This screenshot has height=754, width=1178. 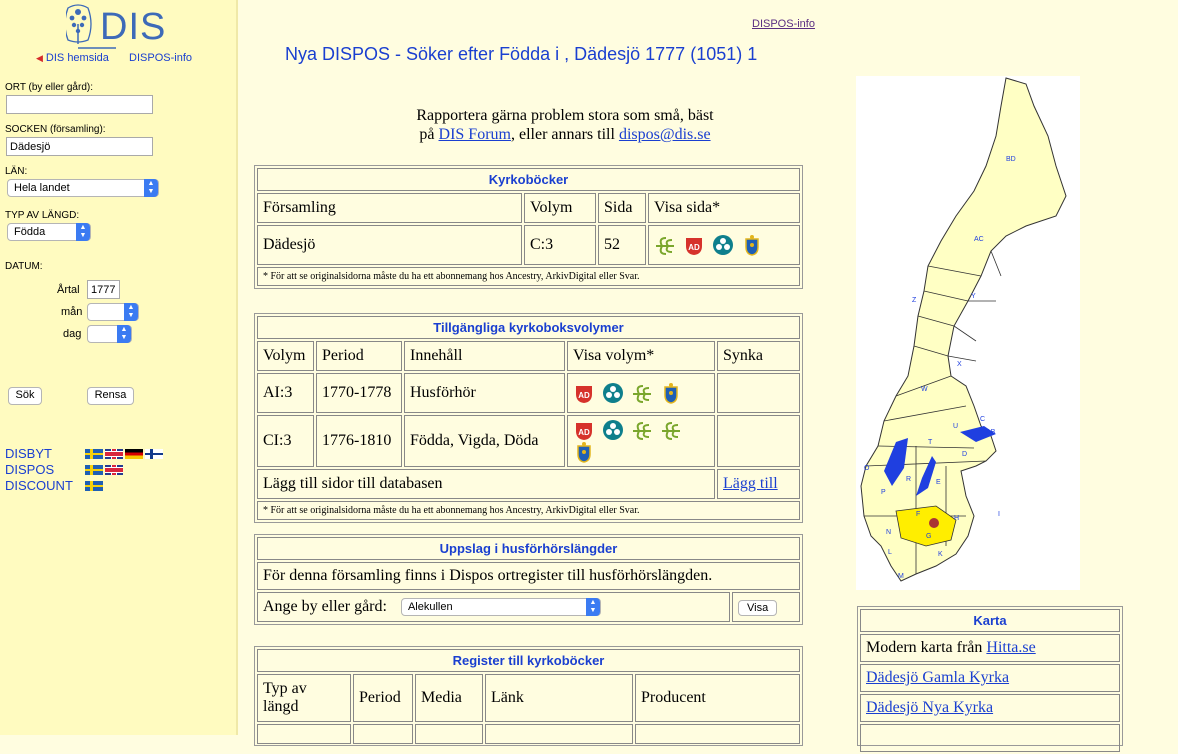 What do you see at coordinates (964, 454) in the screenshot?
I see `map-label-d: D` at bounding box center [964, 454].